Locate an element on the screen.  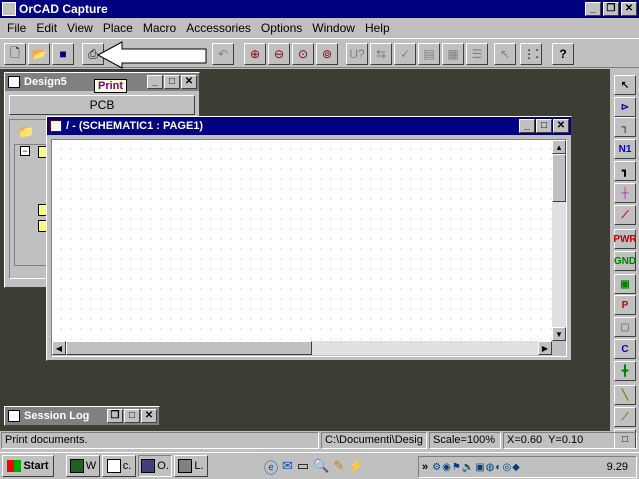
task-label: L. is located at coordinates (199, 466).